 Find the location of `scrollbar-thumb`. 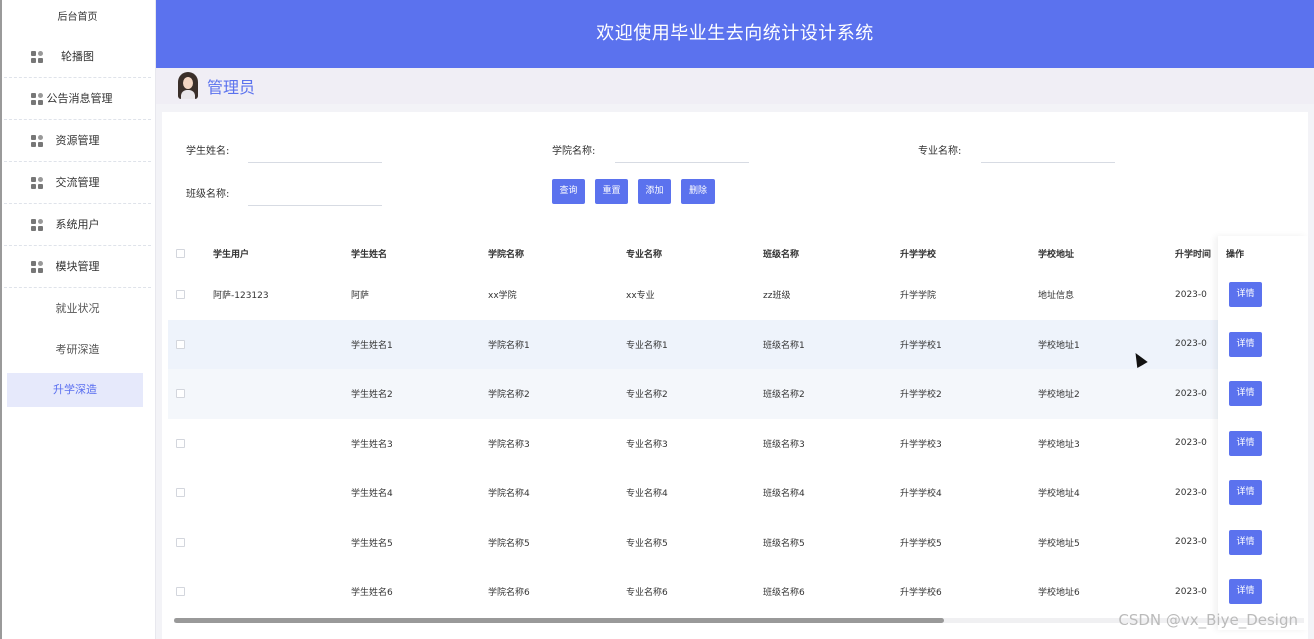

scrollbar-thumb is located at coordinates (559, 620).